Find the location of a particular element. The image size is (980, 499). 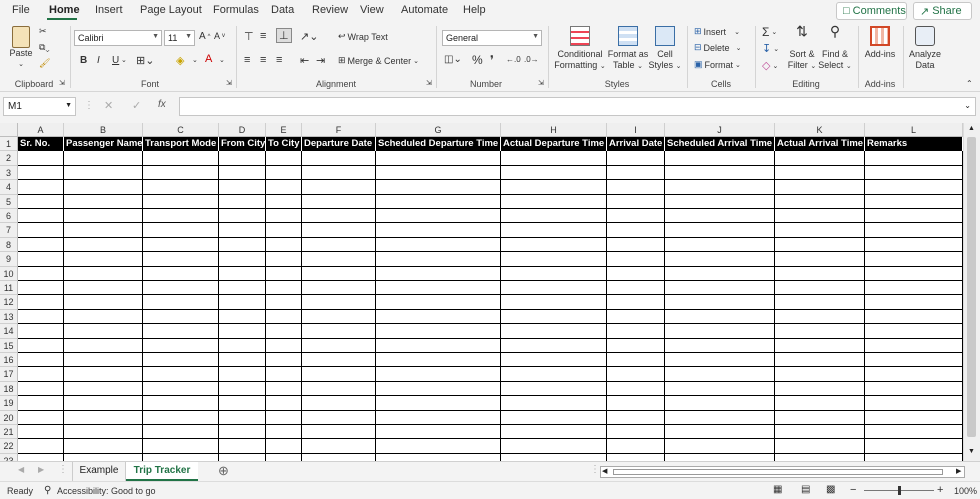

row-header: 19 is located at coordinates (9, 403).